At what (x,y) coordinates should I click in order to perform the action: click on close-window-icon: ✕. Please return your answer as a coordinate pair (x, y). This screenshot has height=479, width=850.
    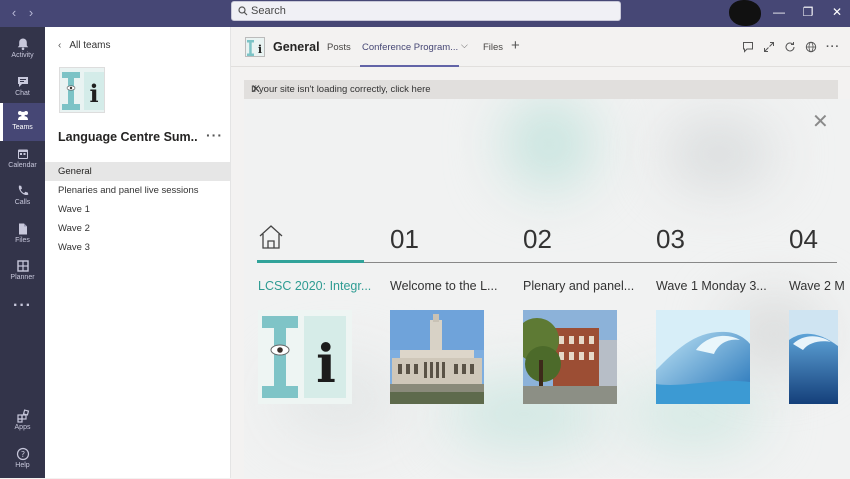
    Looking at the image, I should click on (837, 12).